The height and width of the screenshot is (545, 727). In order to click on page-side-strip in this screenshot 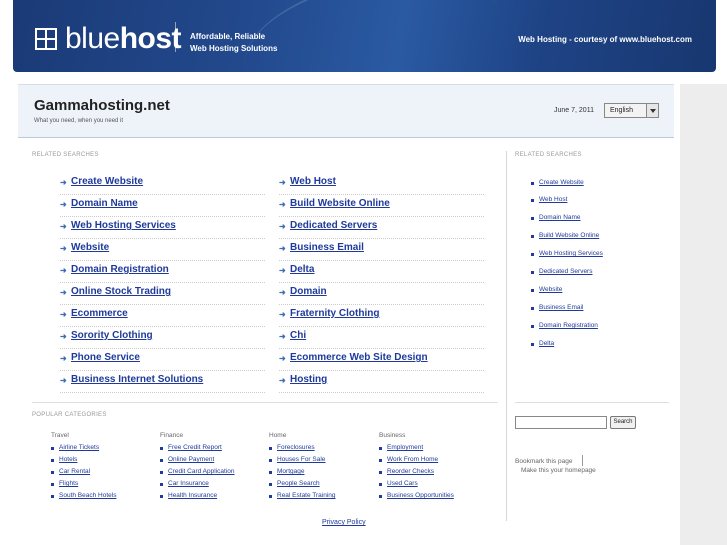, I will do `click(703, 314)`.